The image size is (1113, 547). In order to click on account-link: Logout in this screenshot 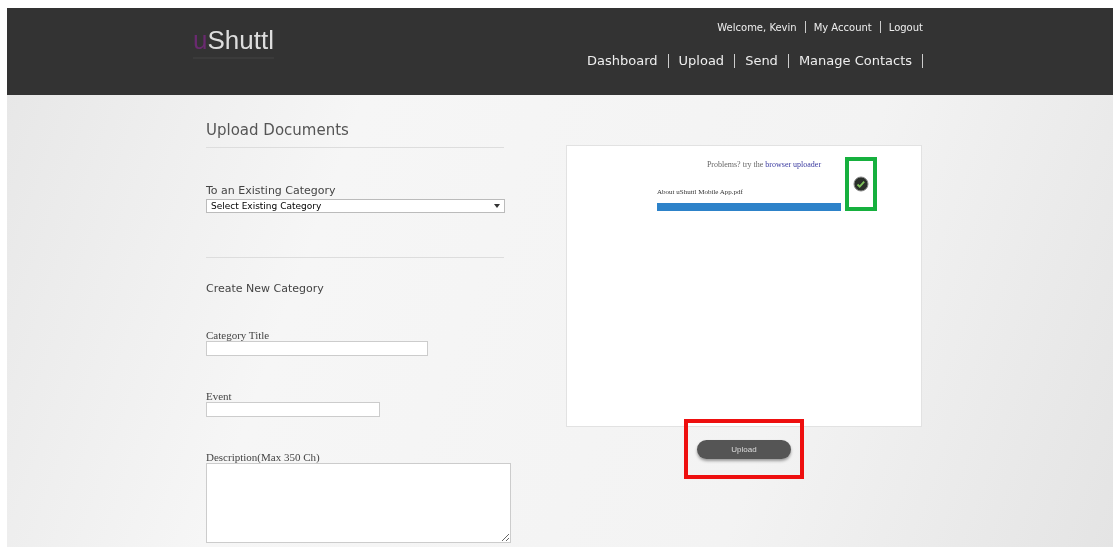, I will do `click(905, 27)`.